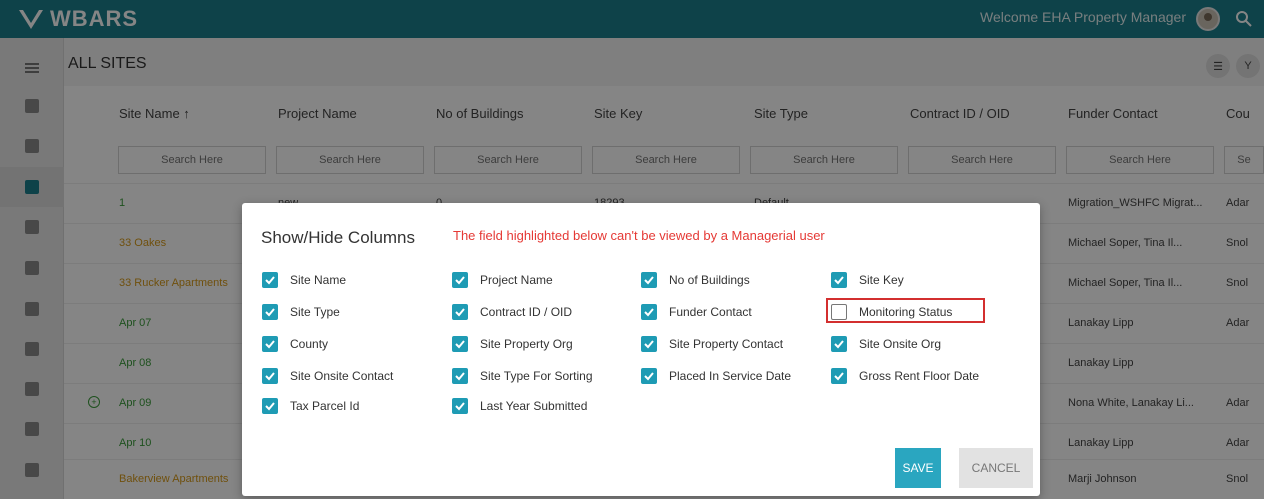 This screenshot has width=1264, height=499. What do you see at coordinates (709, 280) in the screenshot?
I see `option-label: No of Buildings` at bounding box center [709, 280].